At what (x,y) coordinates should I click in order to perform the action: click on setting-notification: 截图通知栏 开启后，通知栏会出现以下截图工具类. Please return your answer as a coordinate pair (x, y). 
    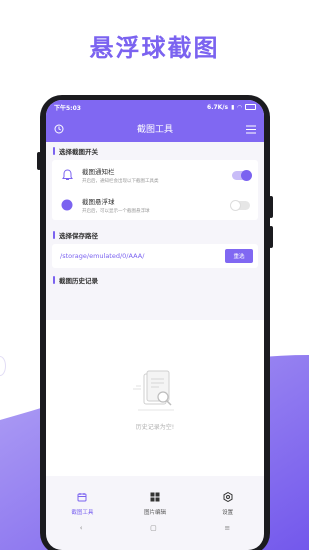
    Looking at the image, I should click on (155, 175).